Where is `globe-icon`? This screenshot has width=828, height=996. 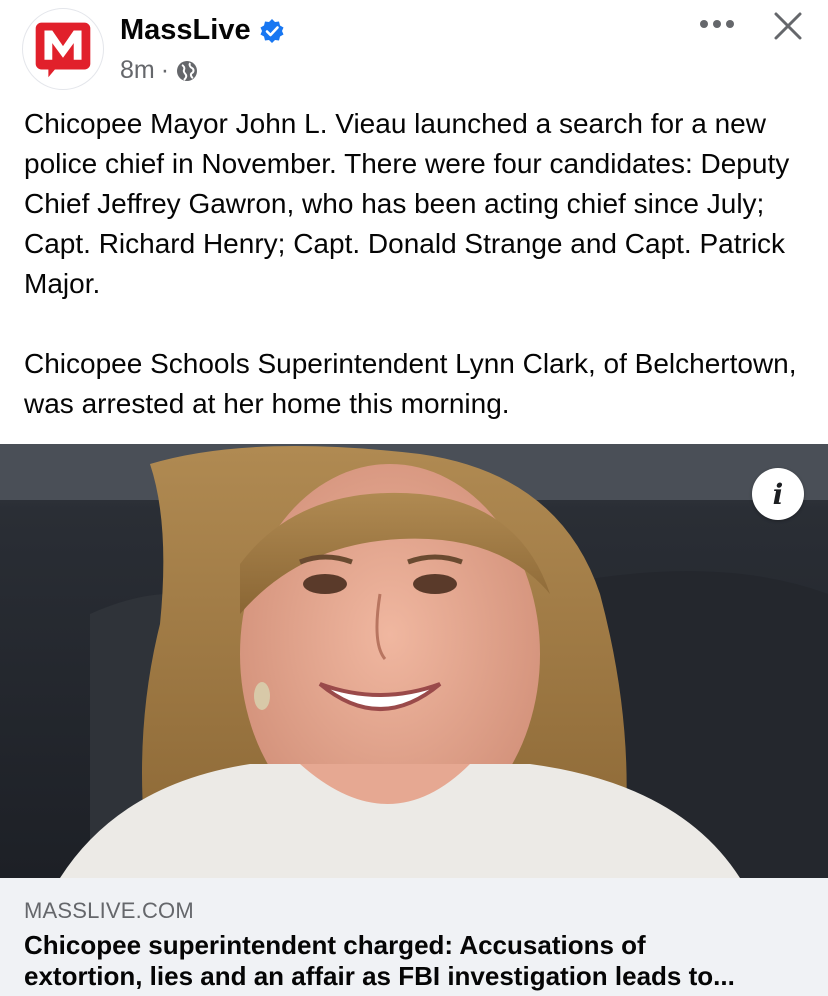 globe-icon is located at coordinates (187, 71).